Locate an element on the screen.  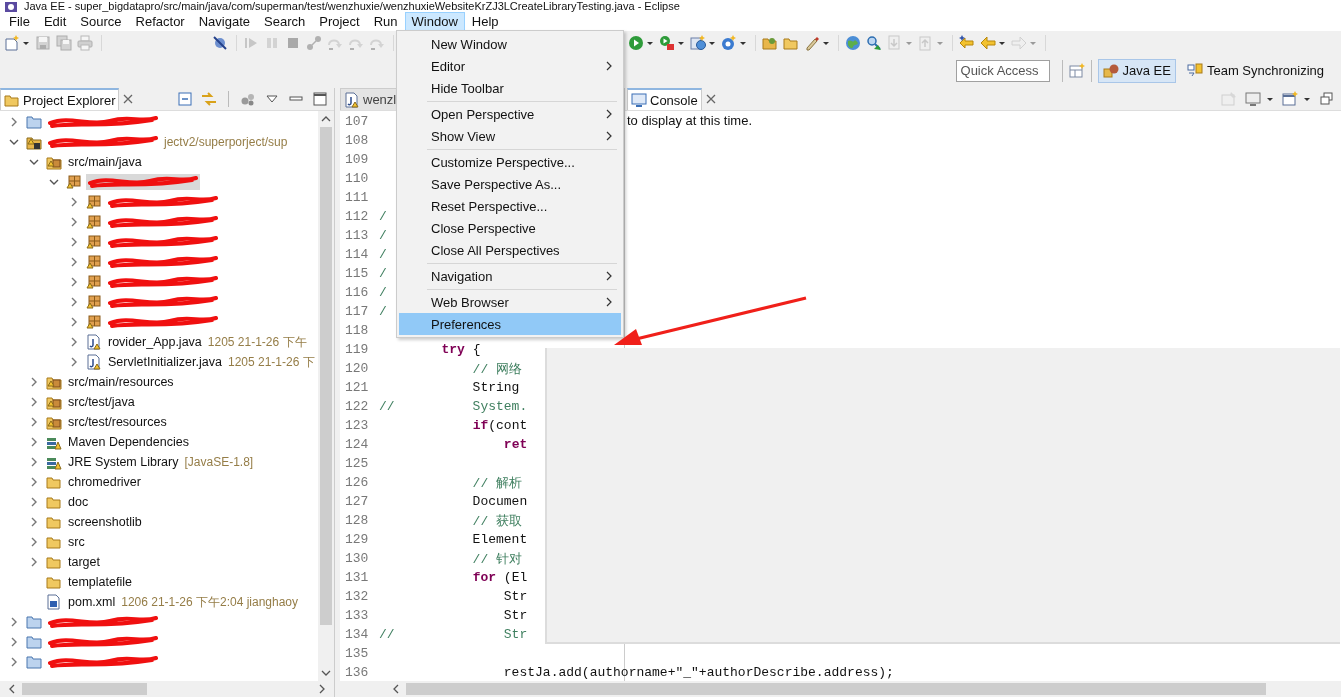
line-number: 113 is located at coordinates (357, 235).